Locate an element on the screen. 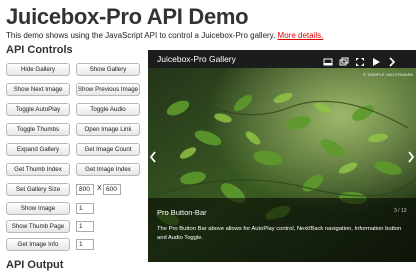  grid-icon is located at coordinates (360, 60).